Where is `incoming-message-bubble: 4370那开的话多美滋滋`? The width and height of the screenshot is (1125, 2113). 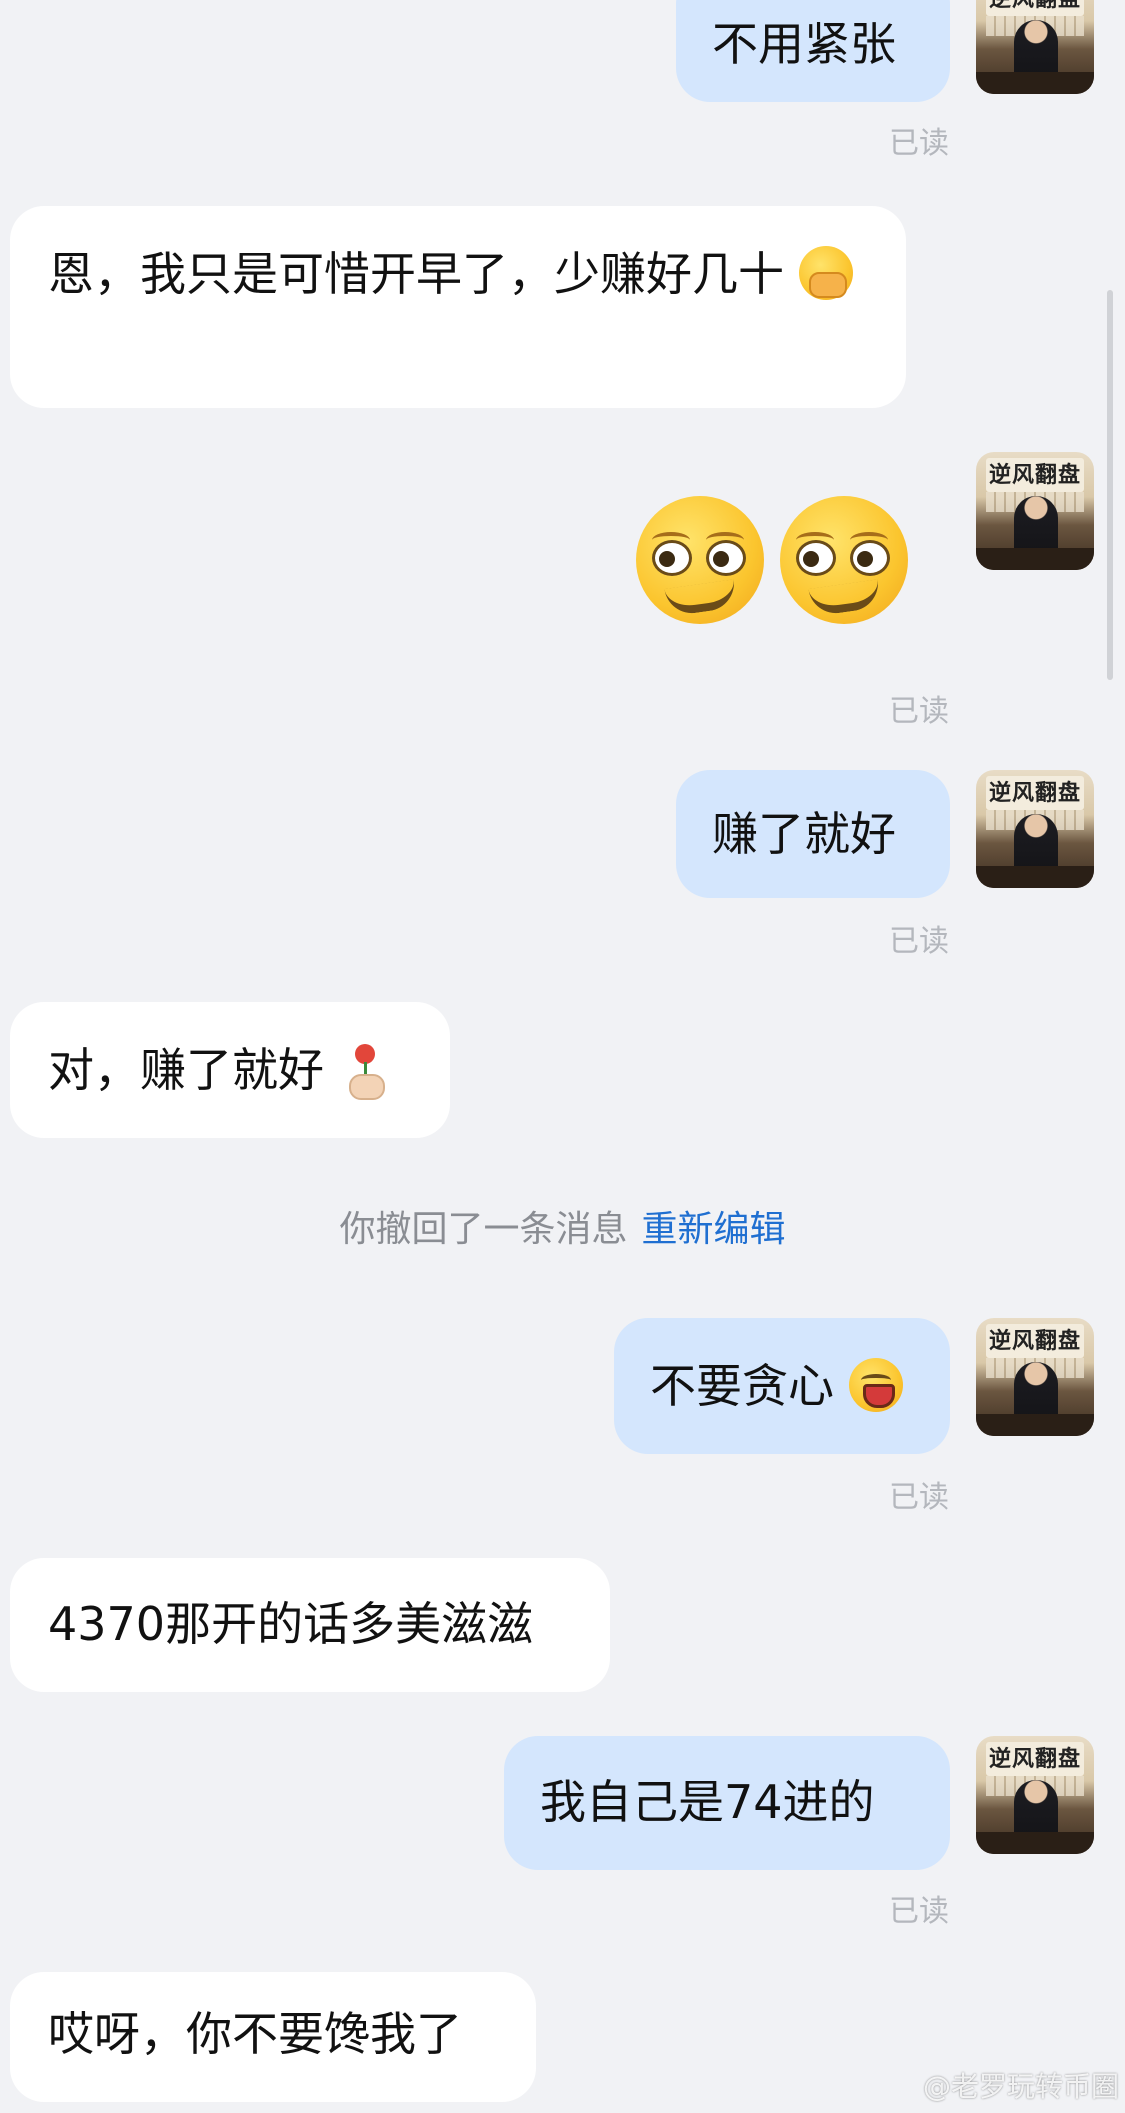
incoming-message-bubble: 4370那开的话多美滋滋 is located at coordinates (310, 1625).